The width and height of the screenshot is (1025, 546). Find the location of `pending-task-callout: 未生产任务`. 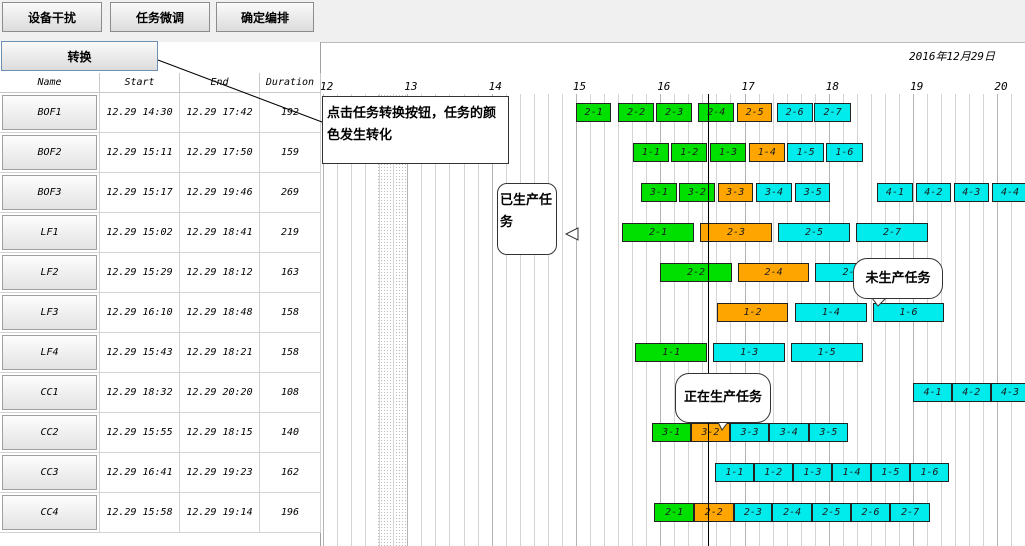

pending-task-callout: 未生产任务 is located at coordinates (898, 278).